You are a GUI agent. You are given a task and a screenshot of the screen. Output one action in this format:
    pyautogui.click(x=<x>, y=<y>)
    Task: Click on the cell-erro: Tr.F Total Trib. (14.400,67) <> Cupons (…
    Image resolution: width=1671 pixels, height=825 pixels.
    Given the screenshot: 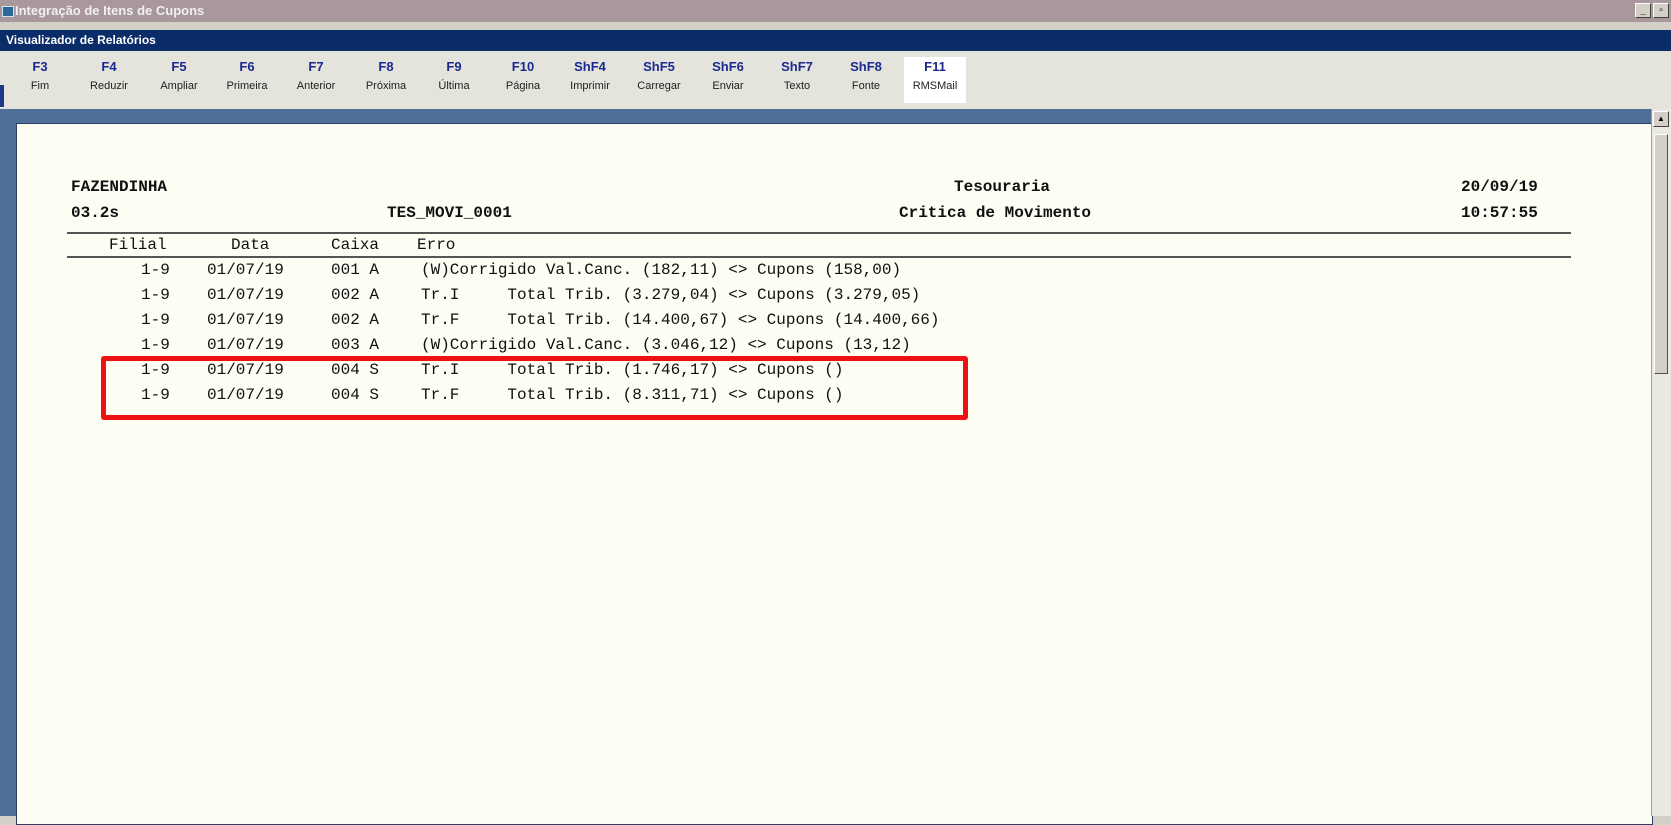 What is the action you would take?
    pyautogui.click(x=680, y=320)
    